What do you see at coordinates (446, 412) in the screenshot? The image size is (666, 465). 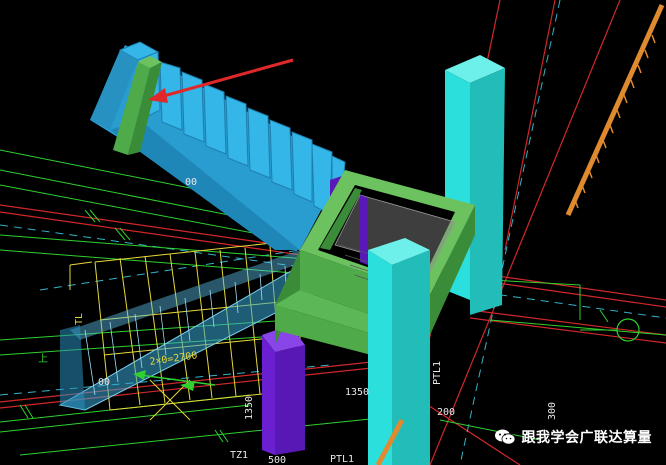 I see `dim-200-label: 200` at bounding box center [446, 412].